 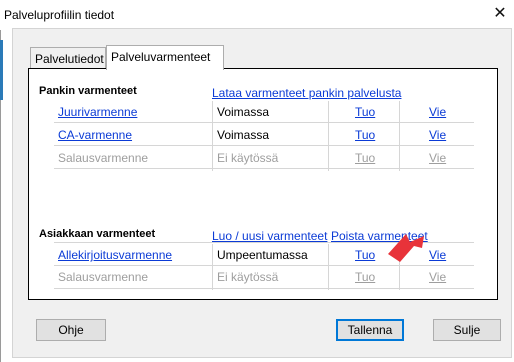 What do you see at coordinates (467, 330) in the screenshot?
I see `close-button: Sulje` at bounding box center [467, 330].